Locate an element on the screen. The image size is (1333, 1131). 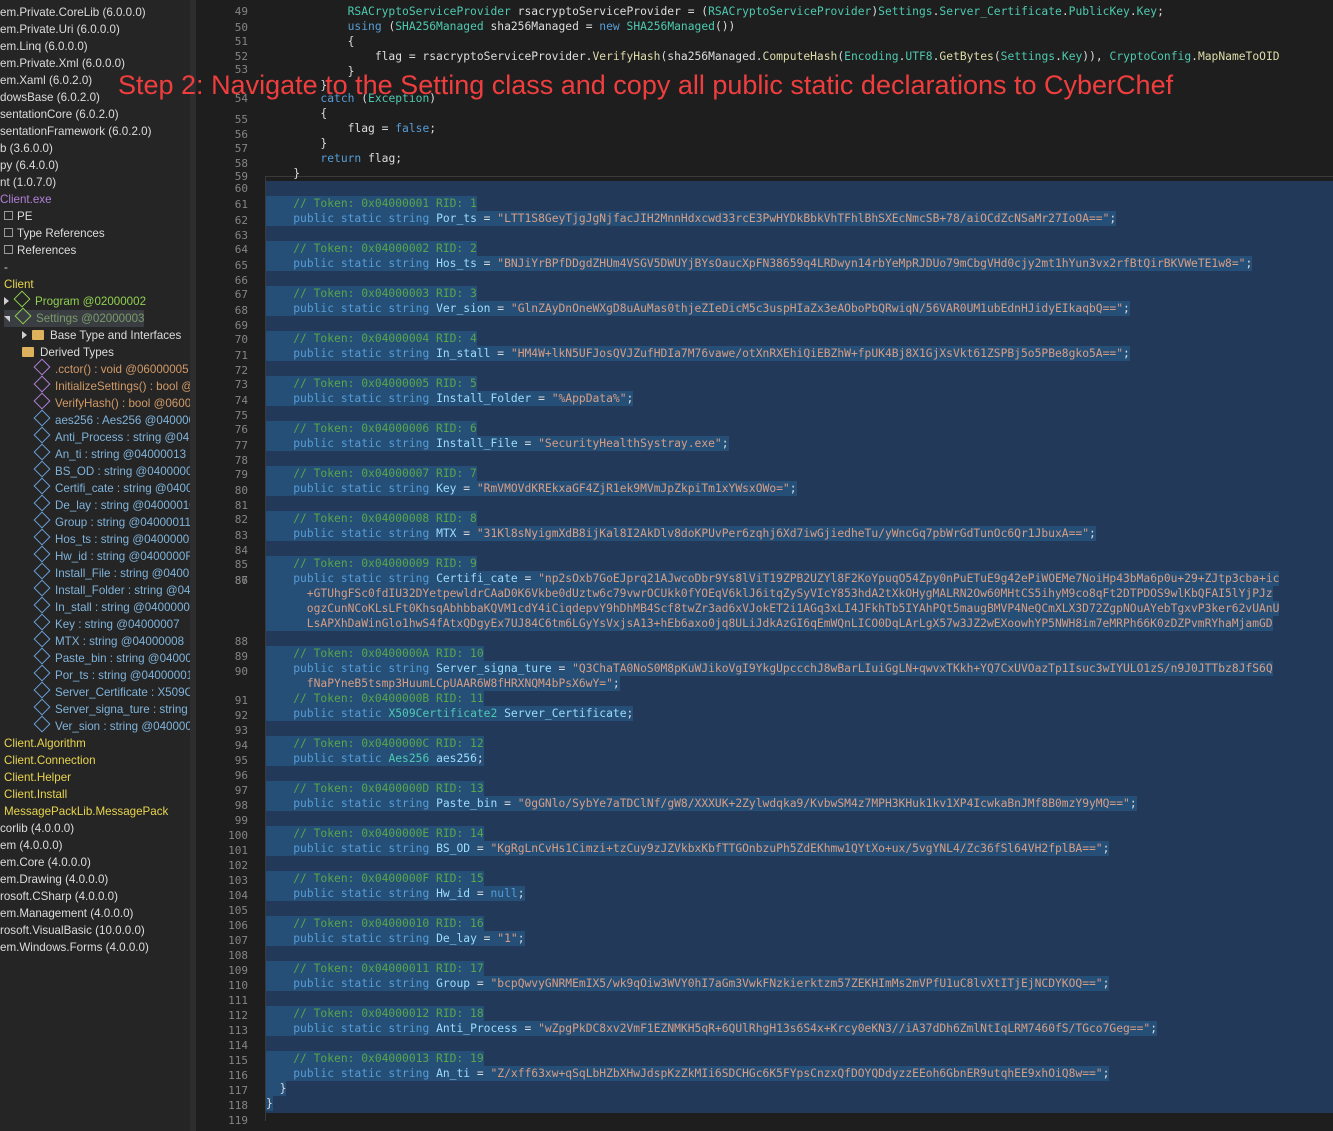
tree-node: b (3.6.0.0) is located at coordinates (26, 148).